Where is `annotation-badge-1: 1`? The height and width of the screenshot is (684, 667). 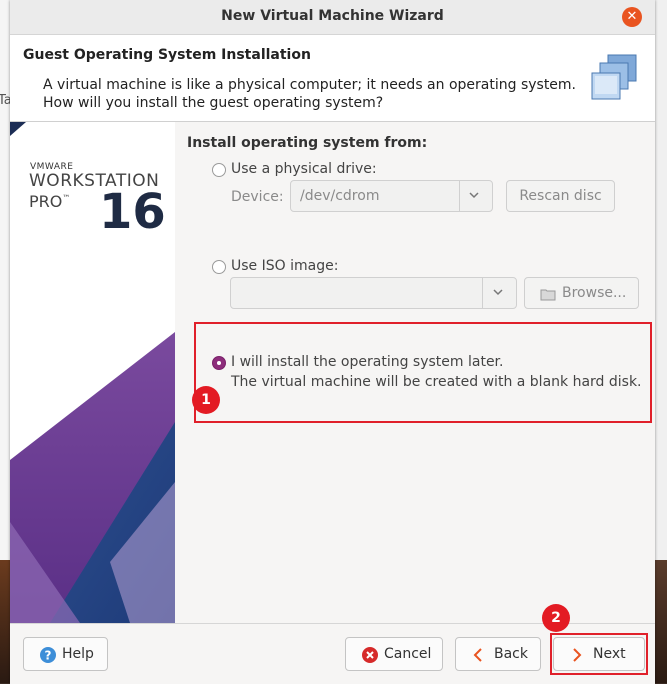 annotation-badge-1: 1 is located at coordinates (206, 400).